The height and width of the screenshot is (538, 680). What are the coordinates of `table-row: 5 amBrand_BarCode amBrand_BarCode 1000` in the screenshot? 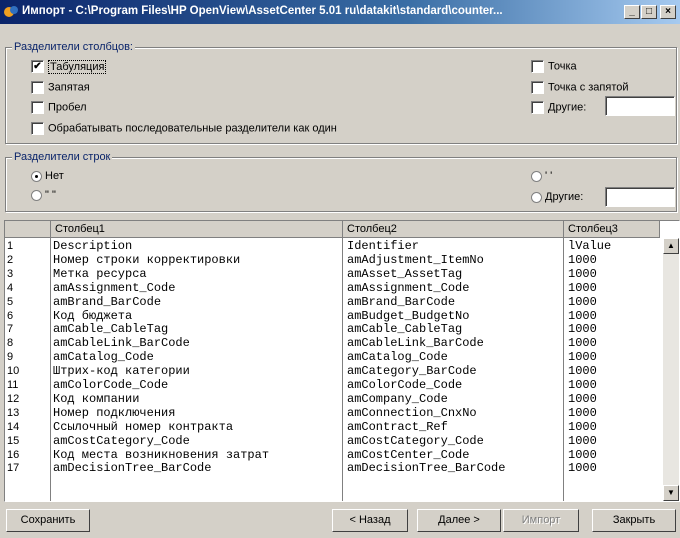 It's located at (334, 302).